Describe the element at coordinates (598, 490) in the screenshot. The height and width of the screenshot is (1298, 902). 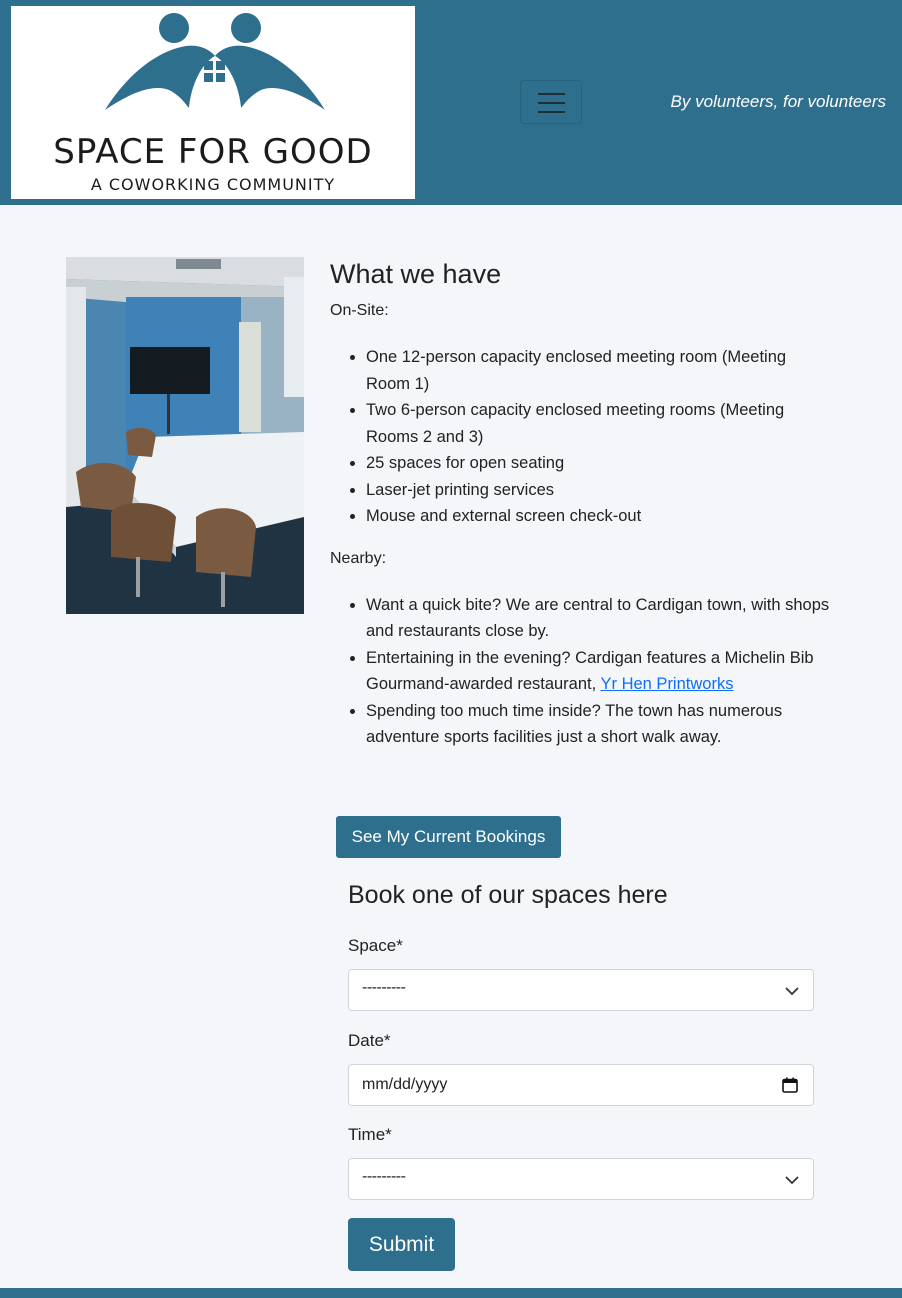
I see `list-item: Laser-jet printing services` at that location.